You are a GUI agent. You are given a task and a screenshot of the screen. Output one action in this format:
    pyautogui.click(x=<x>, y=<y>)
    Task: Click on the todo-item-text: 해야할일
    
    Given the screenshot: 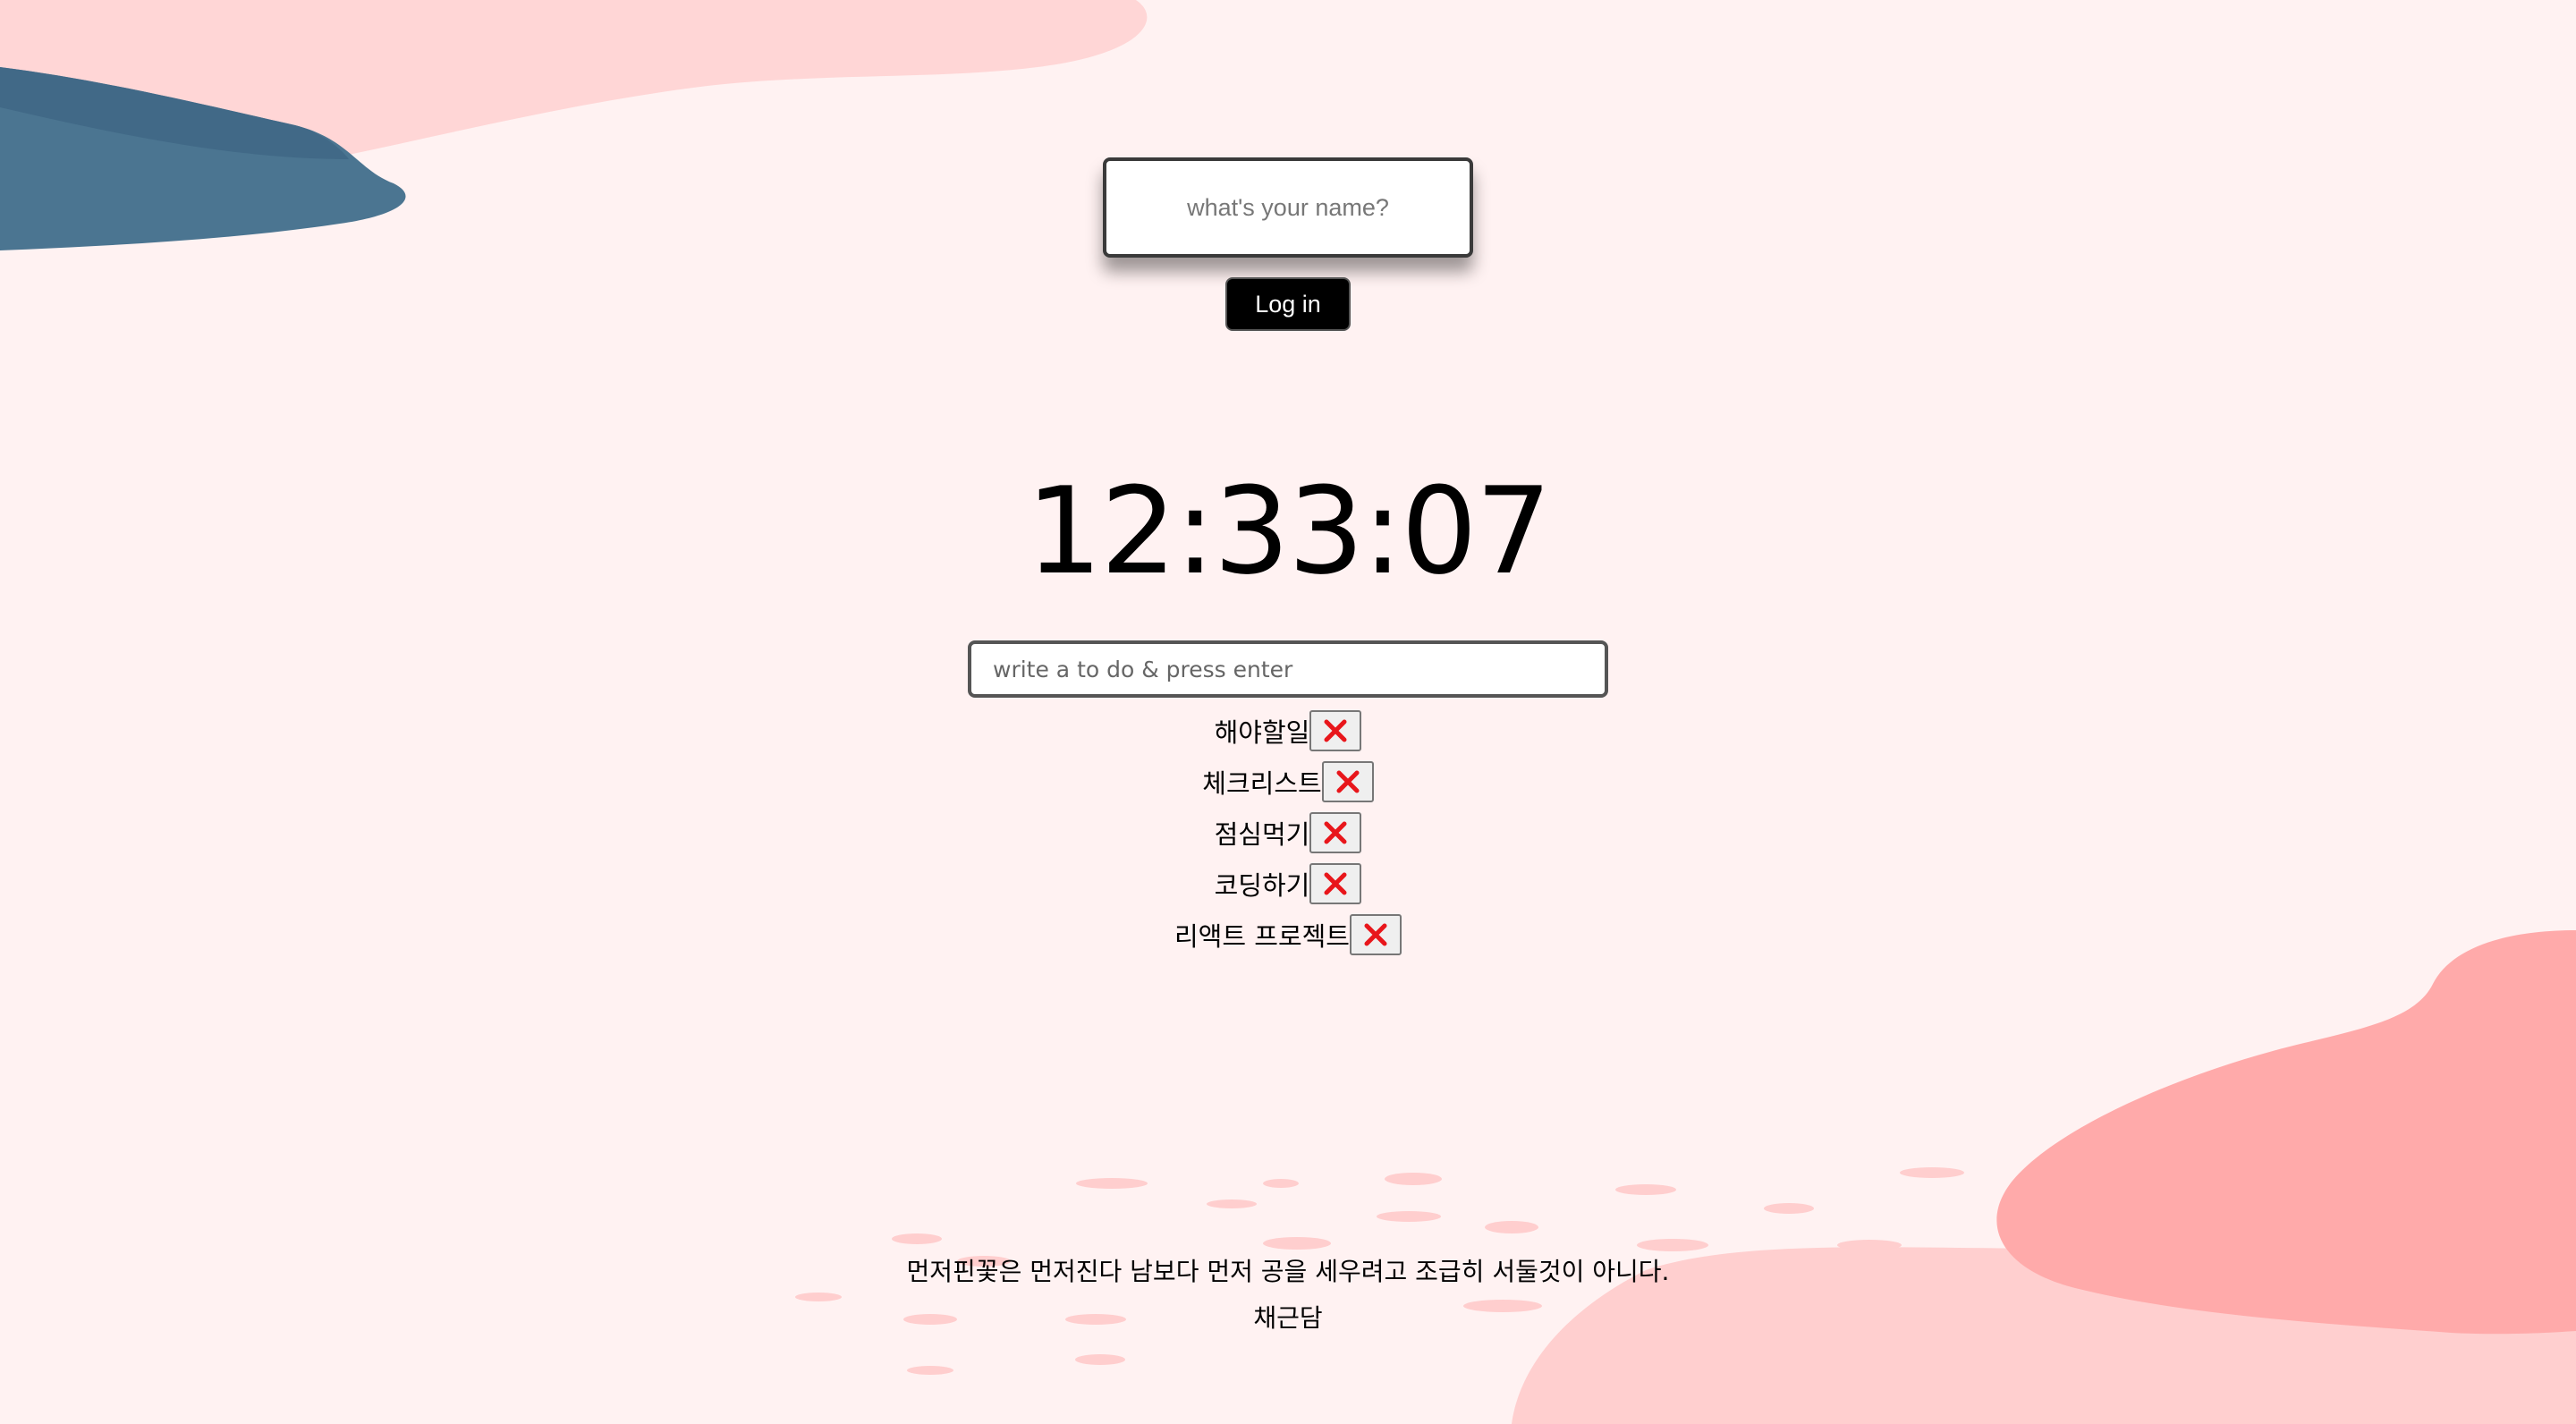 What is the action you would take?
    pyautogui.click(x=1262, y=732)
    